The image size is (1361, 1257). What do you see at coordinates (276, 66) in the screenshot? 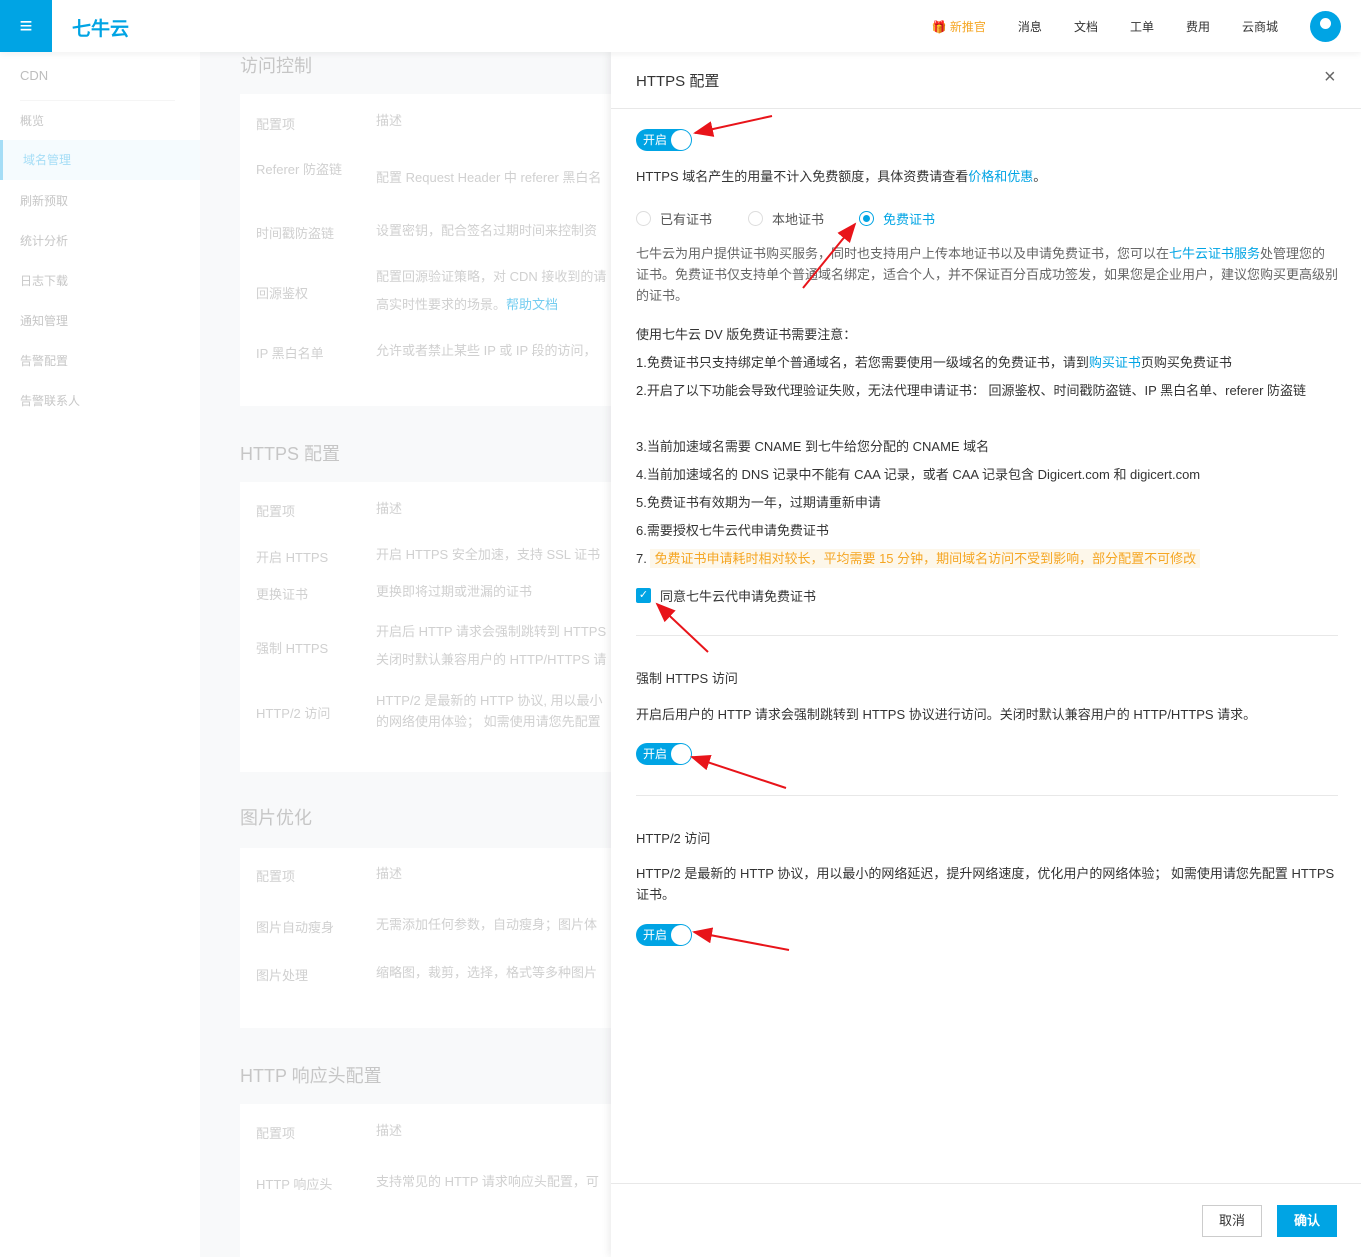
I see `section-title: 访问控制` at bounding box center [276, 66].